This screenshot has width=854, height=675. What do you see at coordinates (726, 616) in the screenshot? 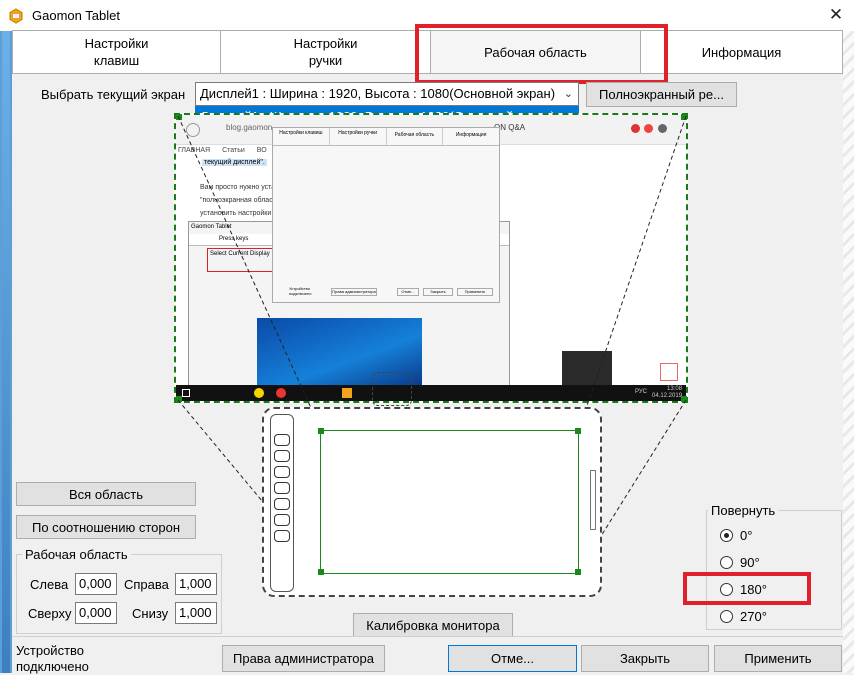
I see `rotate-270-radio` at bounding box center [726, 616].